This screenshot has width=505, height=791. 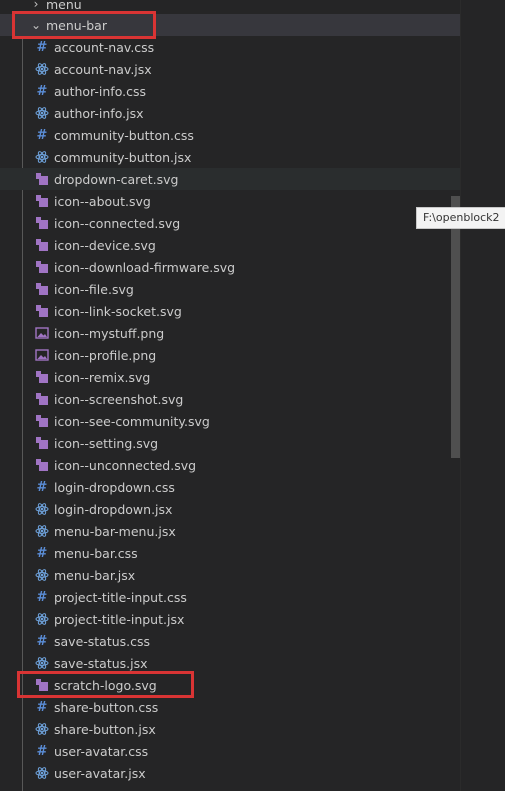 I want to click on folder-menu-bar: ⌄ menu-bar, so click(x=230, y=25).